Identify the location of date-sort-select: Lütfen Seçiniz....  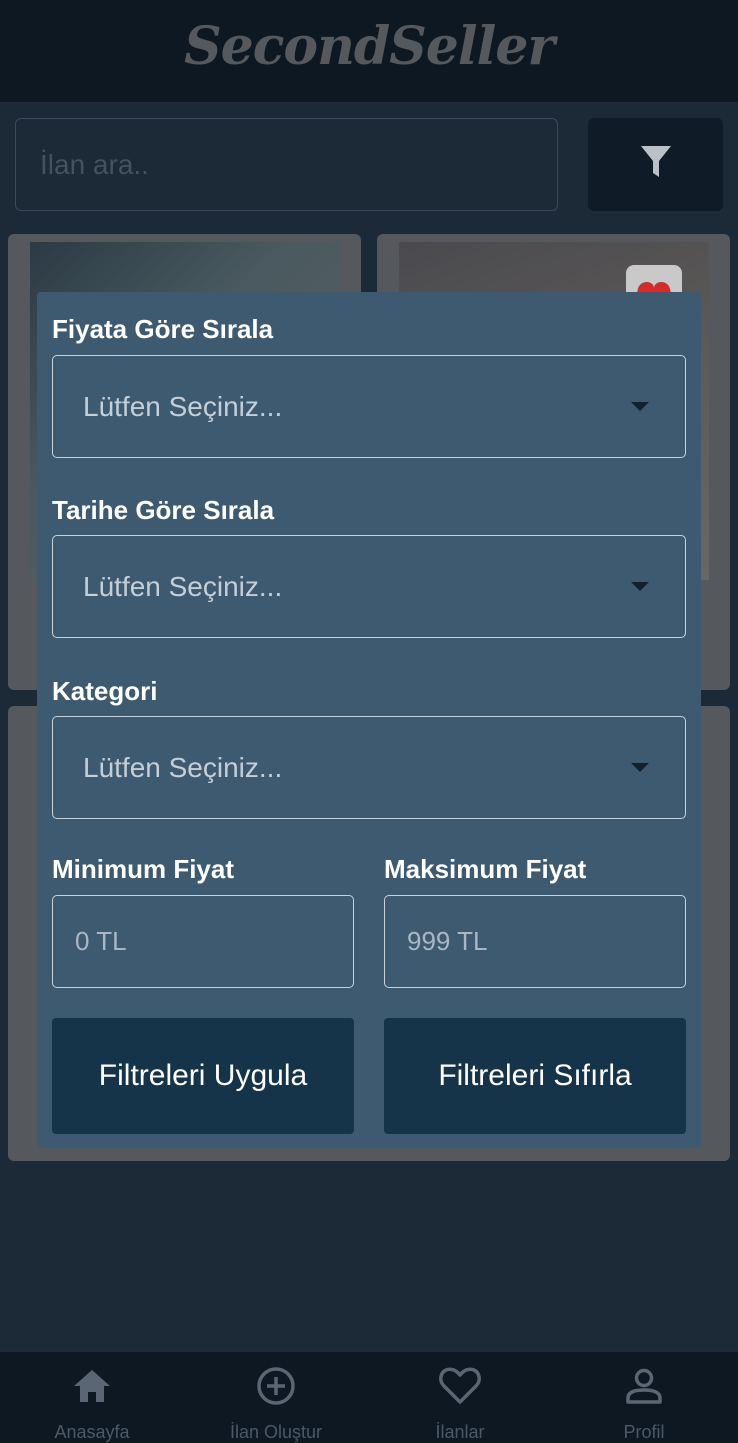
(369, 586).